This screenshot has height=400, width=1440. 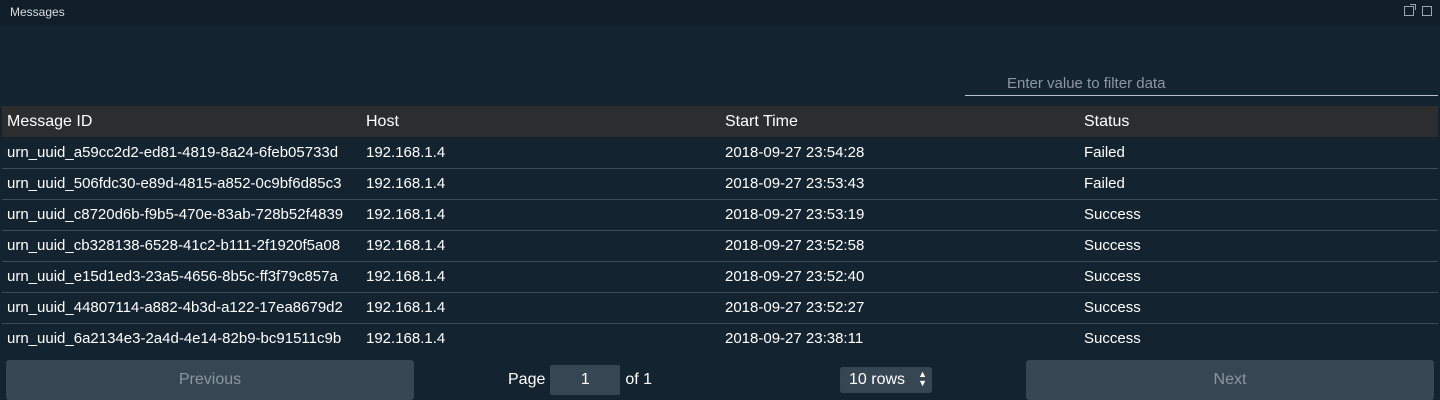 I want to click on start-time-cell: 2018-09-27 23:53:19, so click(x=899, y=215).